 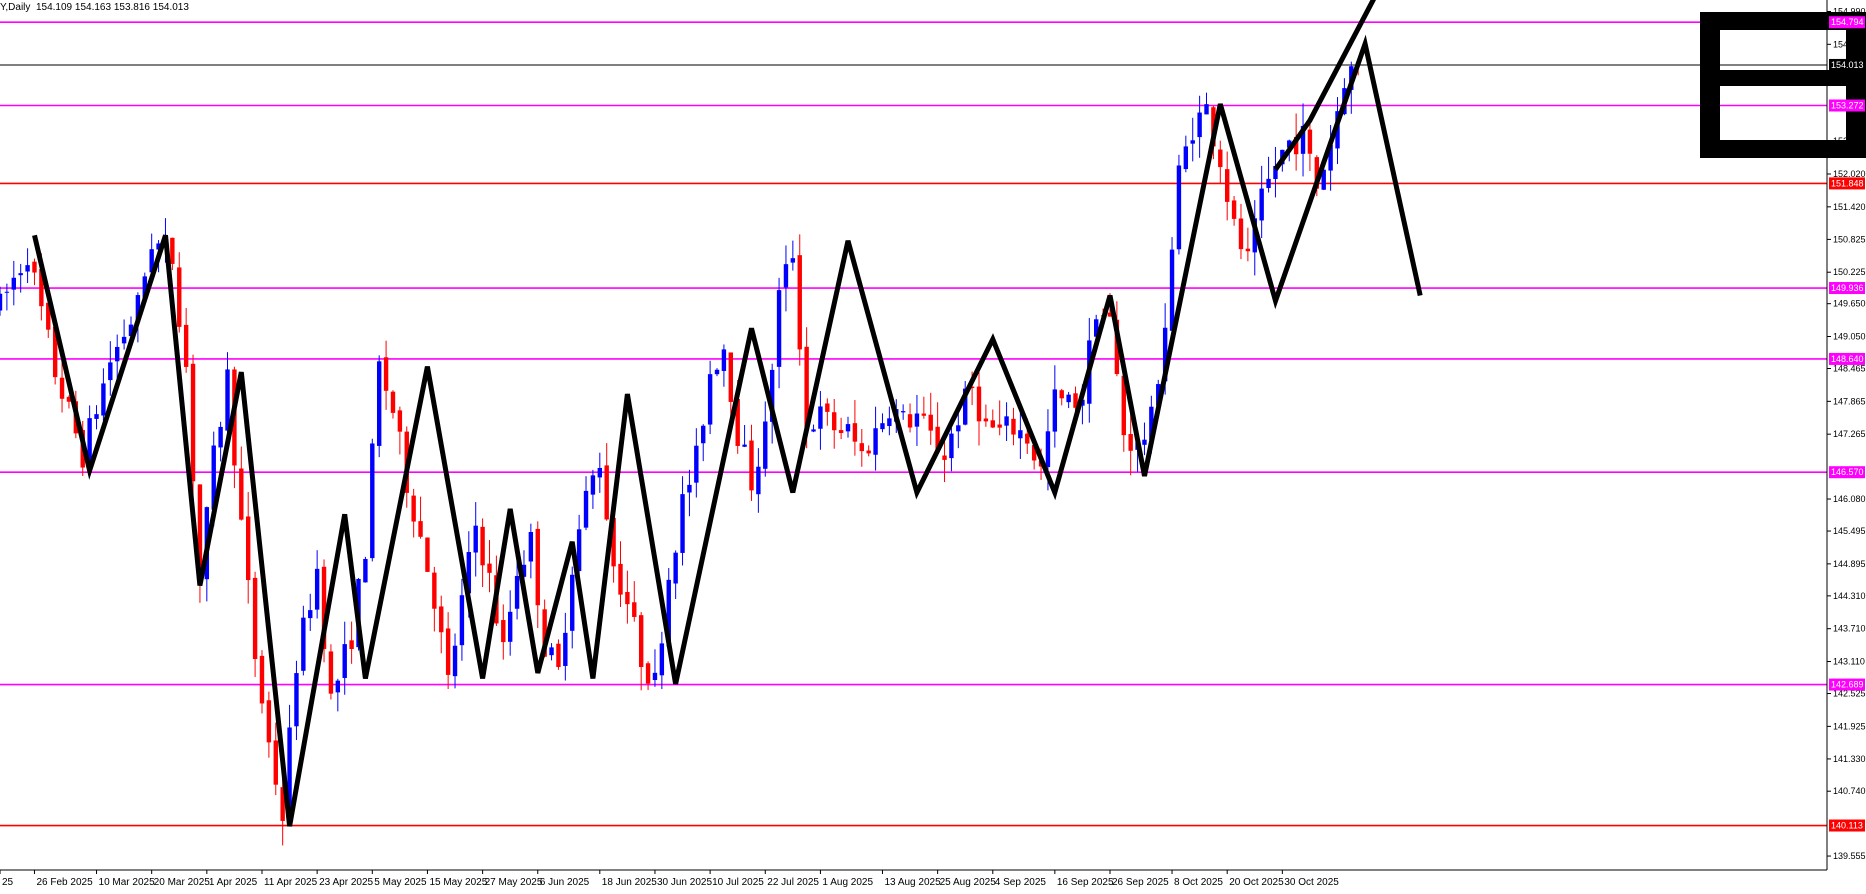 I want to click on time-tick-label: 30 Oct 2025, so click(x=1311, y=882).